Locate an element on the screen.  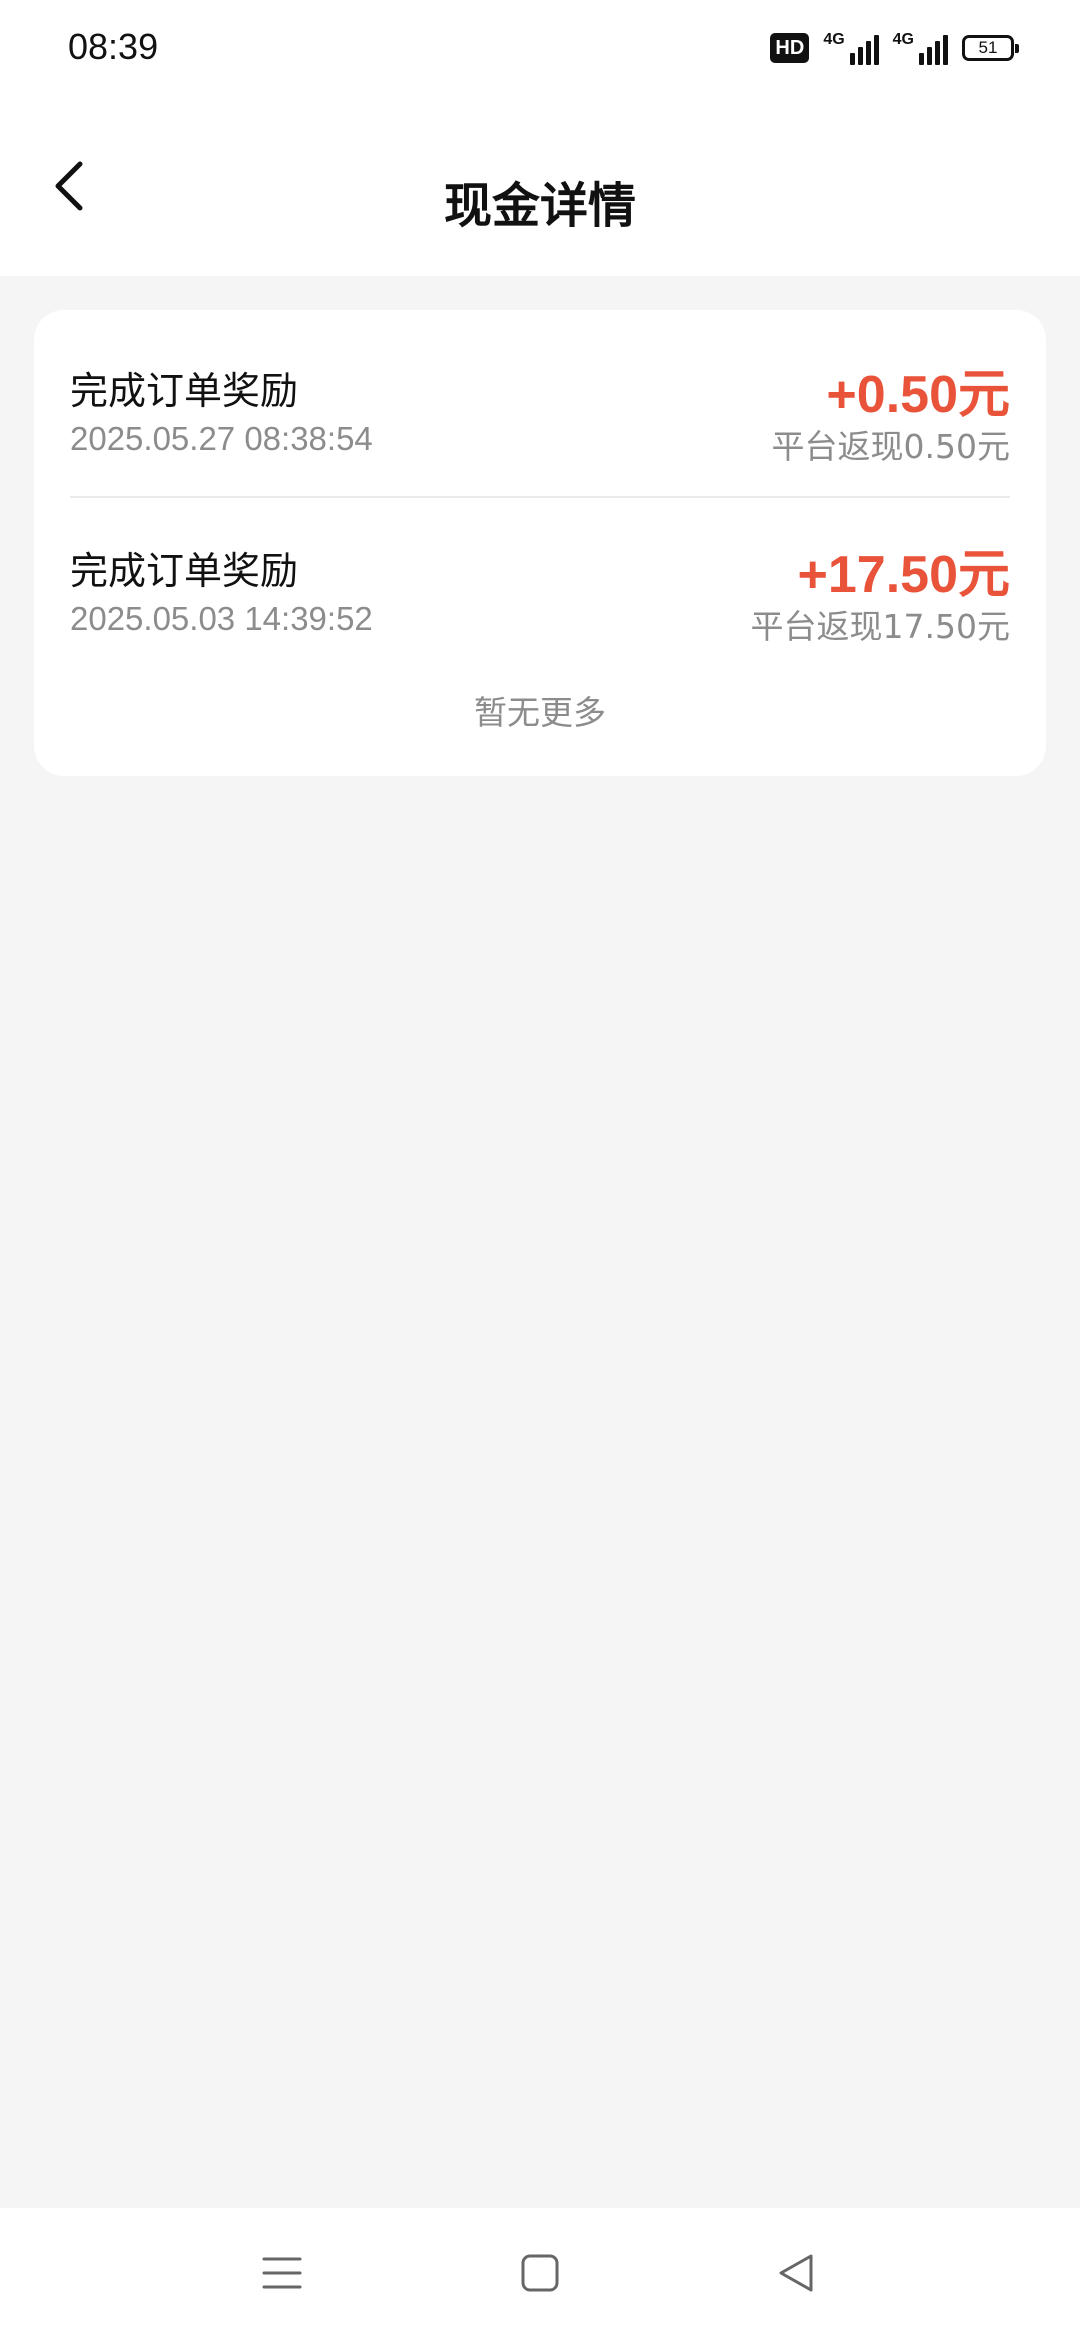
record-description: 平台返现0.50元 is located at coordinates (890, 446).